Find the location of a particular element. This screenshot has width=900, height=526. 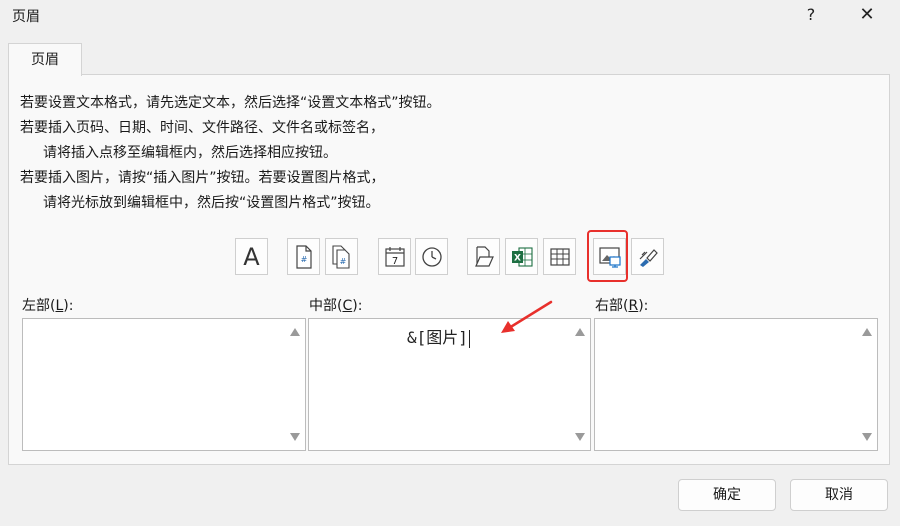

left-section-label: 左部(L): is located at coordinates (48, 306).